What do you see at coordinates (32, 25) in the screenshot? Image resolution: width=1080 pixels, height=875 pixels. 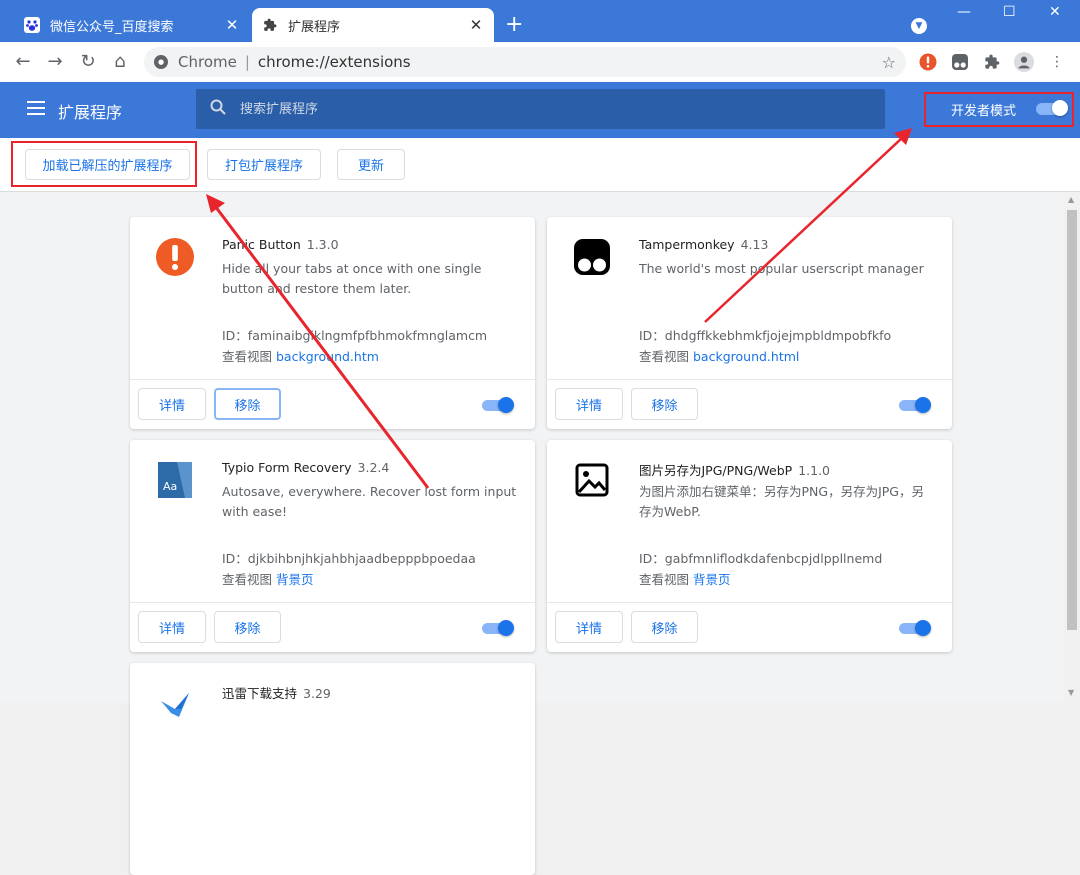 I see `baidu-paw-icon` at bounding box center [32, 25].